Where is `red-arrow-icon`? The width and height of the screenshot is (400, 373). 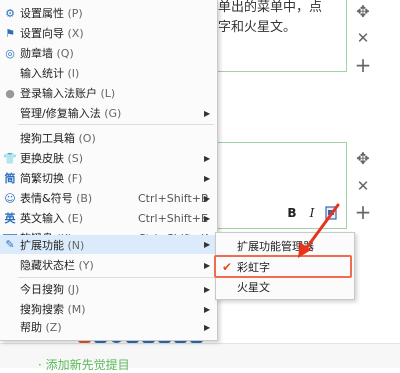 red-arrow-icon is located at coordinates (319, 230).